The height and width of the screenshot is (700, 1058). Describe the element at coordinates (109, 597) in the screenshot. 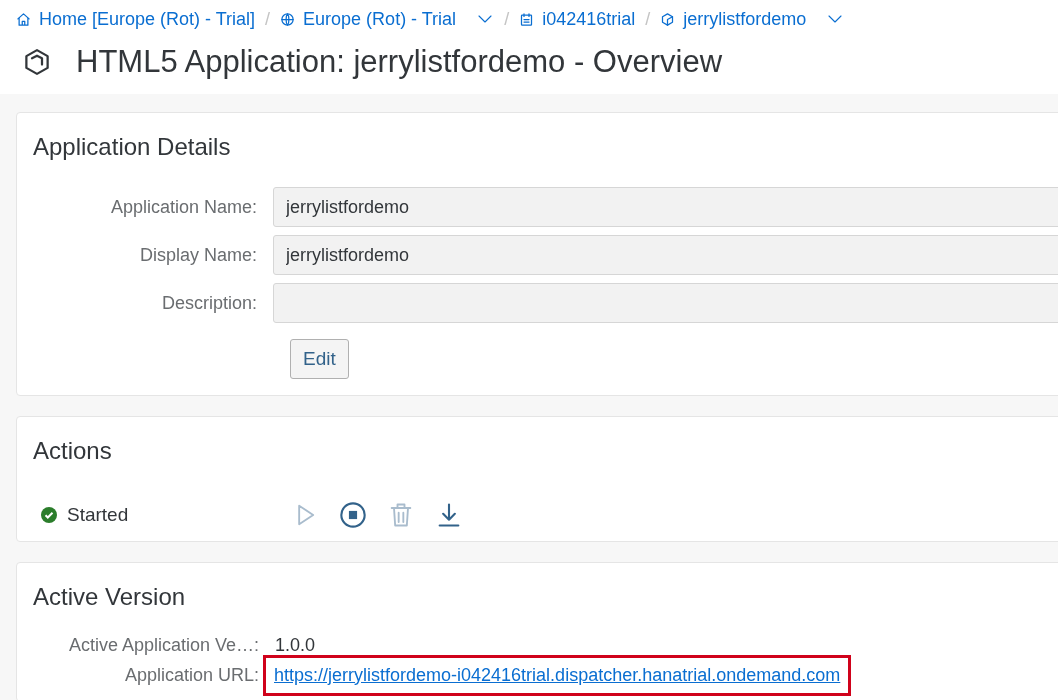

I see `section-title: Active Version` at that location.